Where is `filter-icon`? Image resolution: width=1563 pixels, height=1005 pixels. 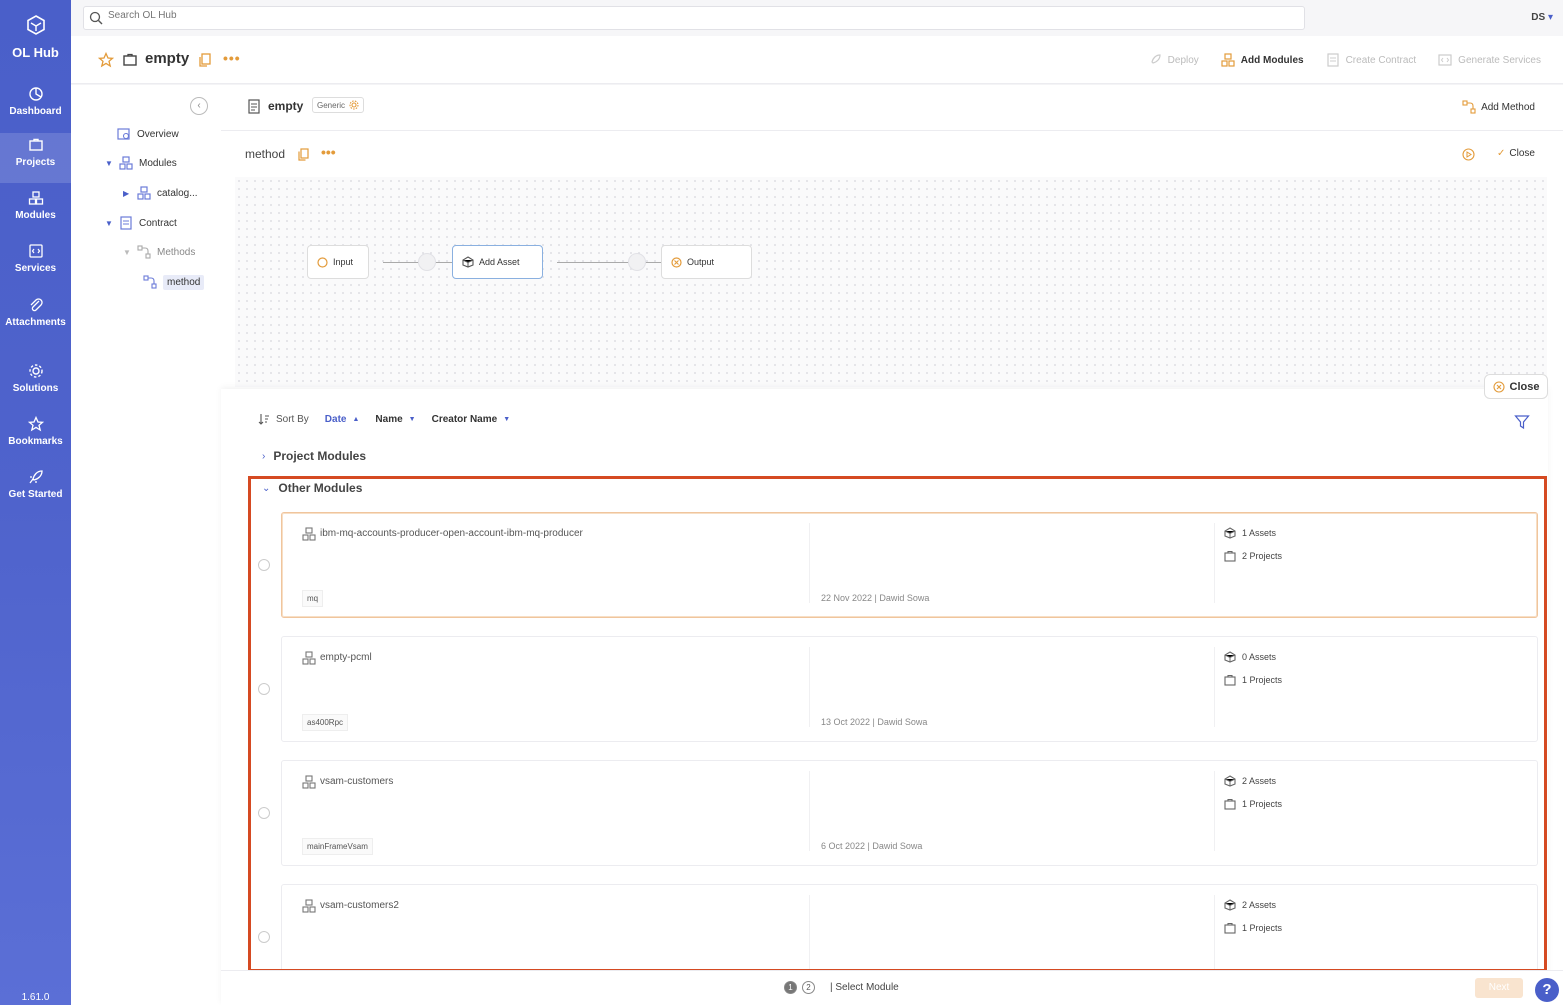
filter-icon is located at coordinates (1522, 422).